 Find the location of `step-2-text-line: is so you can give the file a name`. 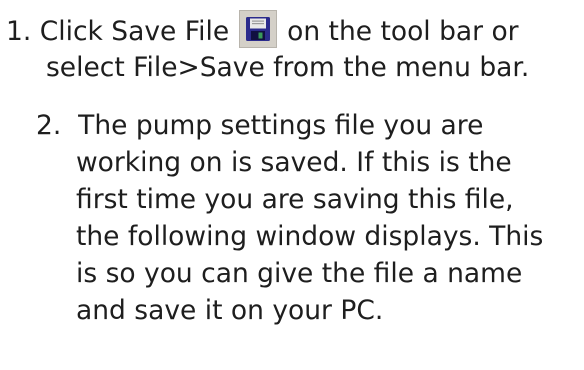

step-2-text-line: is so you can give the file a name is located at coordinates (299, 273).